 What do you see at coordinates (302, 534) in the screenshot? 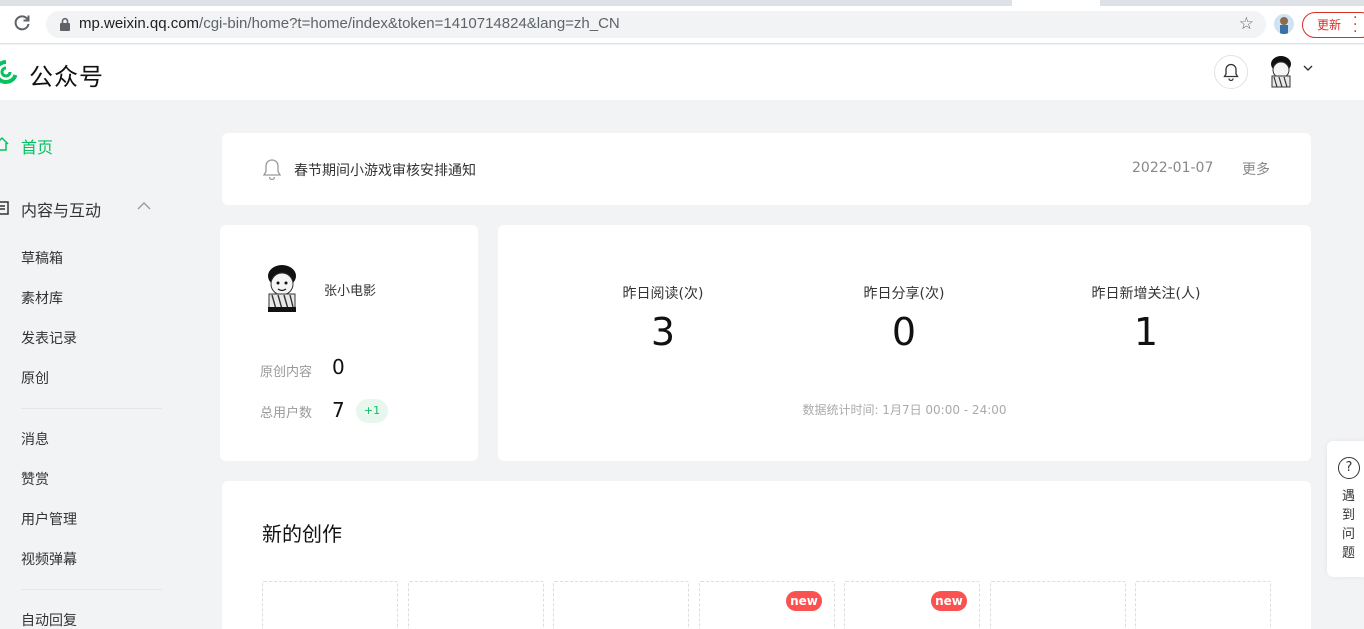
I see `creation-title: 新的创作` at bounding box center [302, 534].